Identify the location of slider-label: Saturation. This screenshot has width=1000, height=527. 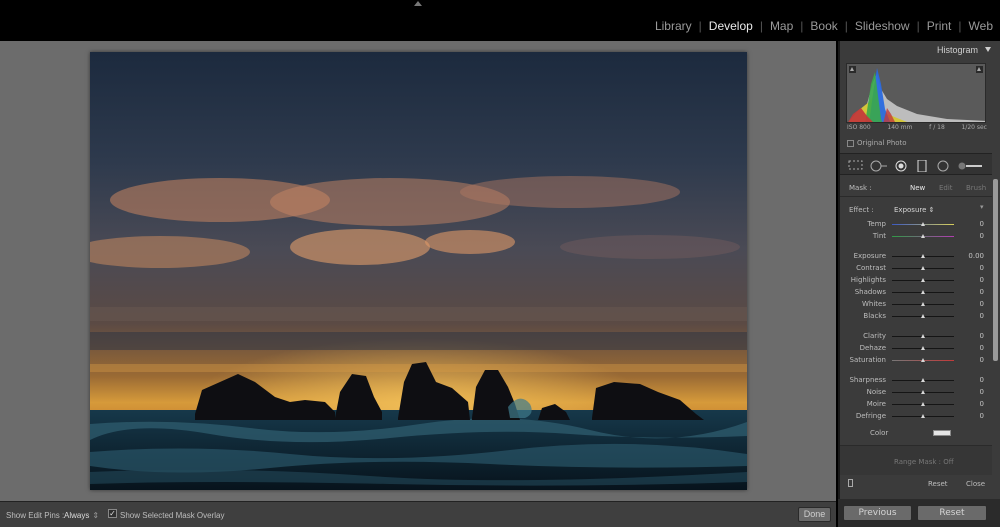
(868, 360).